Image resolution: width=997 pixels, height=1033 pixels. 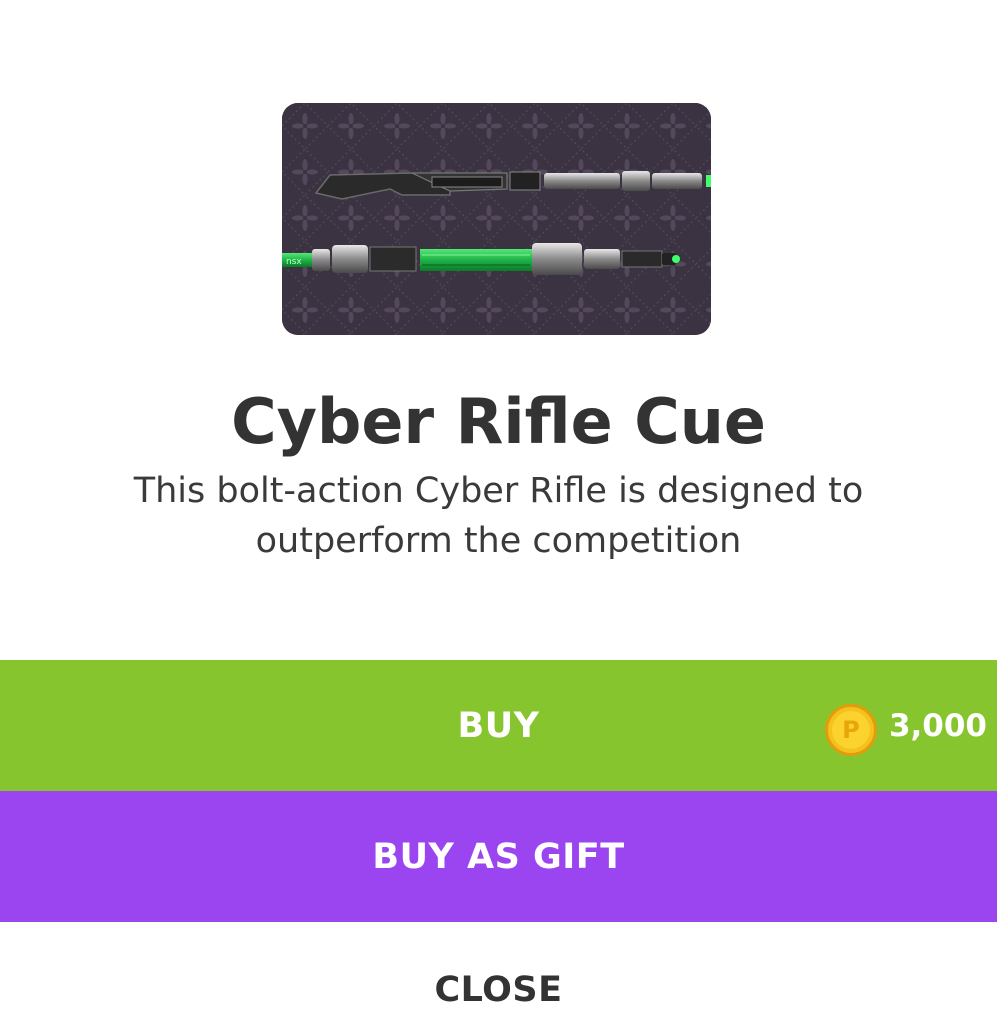 I want to click on price-tag: P 3,000, so click(x=905, y=728).